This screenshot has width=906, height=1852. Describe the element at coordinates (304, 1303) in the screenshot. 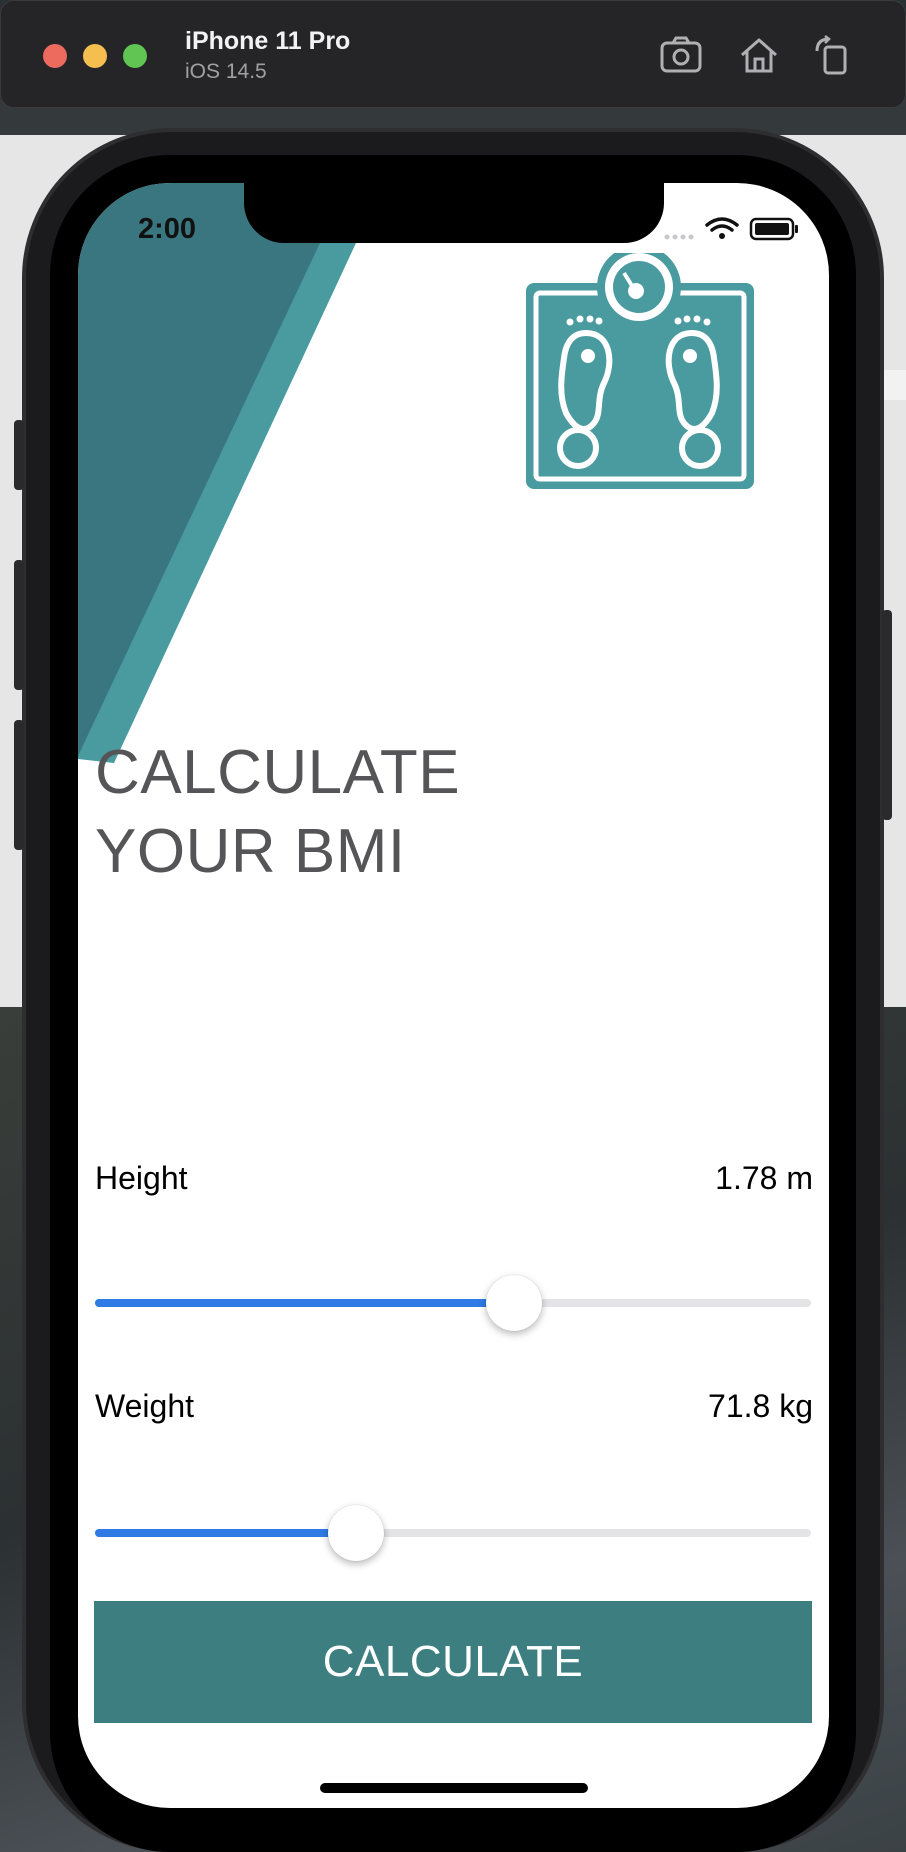

I see `height-slider-fill` at that location.